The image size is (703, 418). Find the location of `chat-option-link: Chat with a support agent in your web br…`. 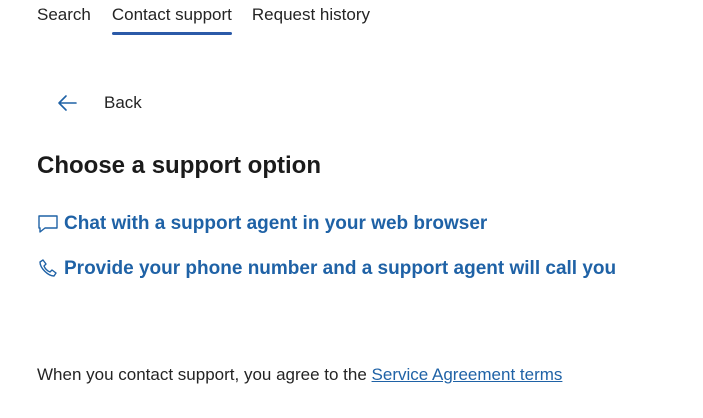

chat-option-link: Chat with a support agent in your web br… is located at coordinates (261, 224).